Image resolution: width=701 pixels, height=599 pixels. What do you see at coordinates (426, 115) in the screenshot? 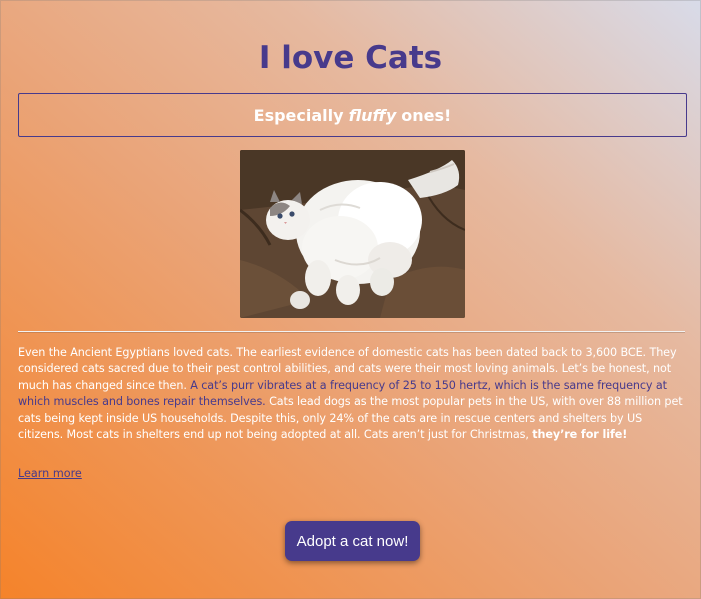
I see `subtitle-text-end: ones!` at bounding box center [426, 115].